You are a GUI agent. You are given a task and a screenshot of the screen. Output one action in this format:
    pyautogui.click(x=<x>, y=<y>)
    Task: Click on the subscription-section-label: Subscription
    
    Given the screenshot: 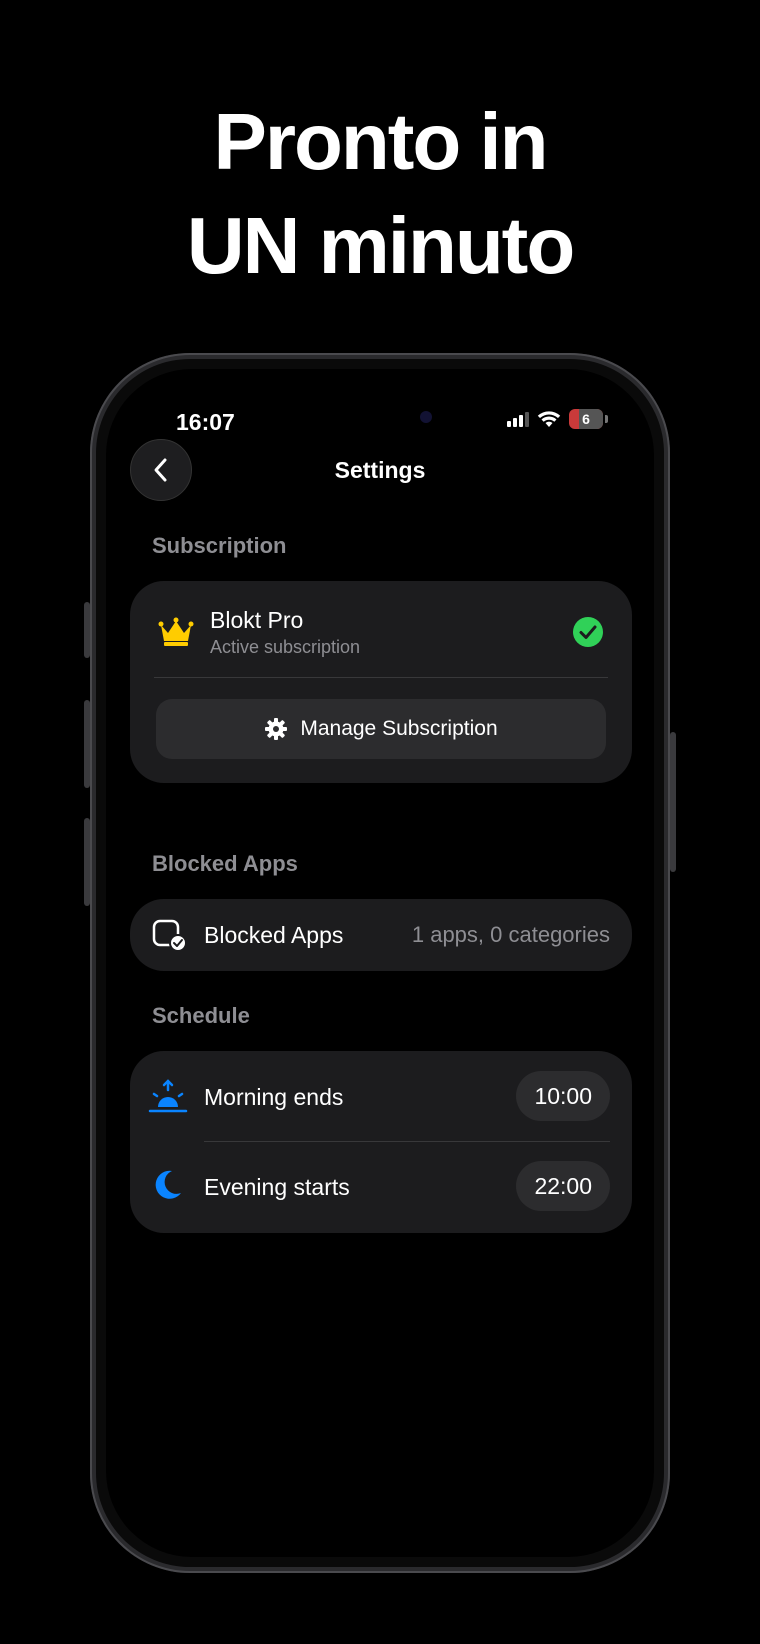 What is the action you would take?
    pyautogui.click(x=219, y=545)
    